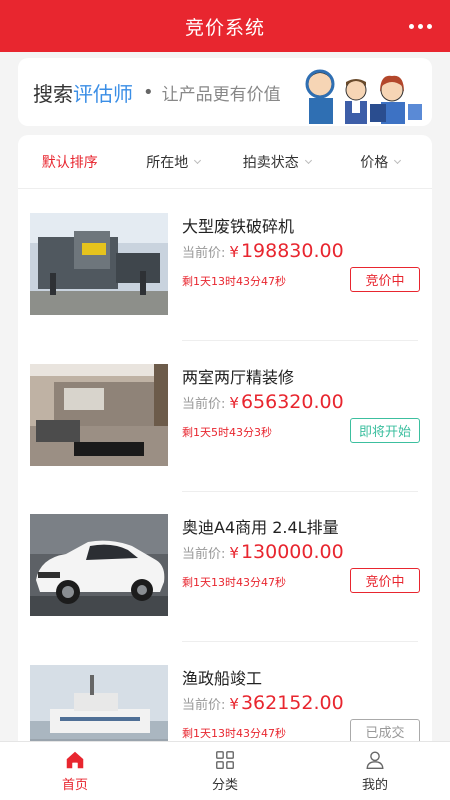 The image size is (450, 800). I want to click on filter-label: 拍卖状态, so click(270, 162).